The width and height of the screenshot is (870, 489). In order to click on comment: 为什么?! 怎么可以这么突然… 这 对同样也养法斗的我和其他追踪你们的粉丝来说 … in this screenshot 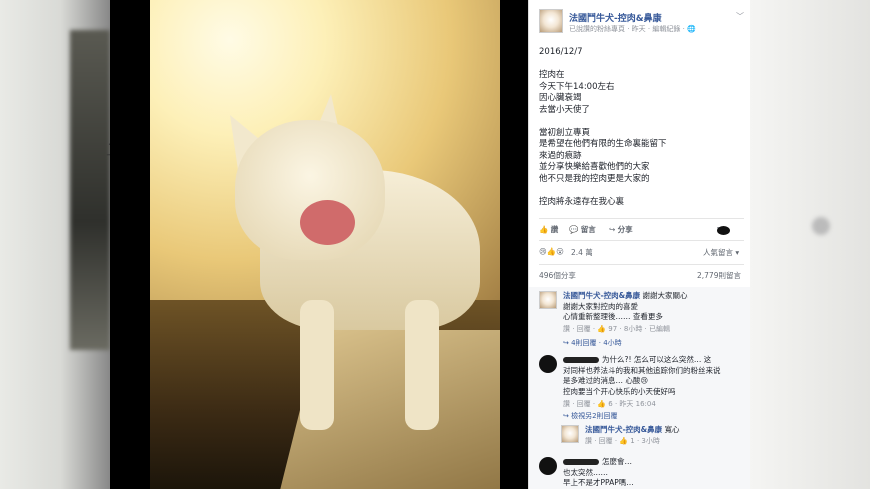, I will do `click(641, 382)`.